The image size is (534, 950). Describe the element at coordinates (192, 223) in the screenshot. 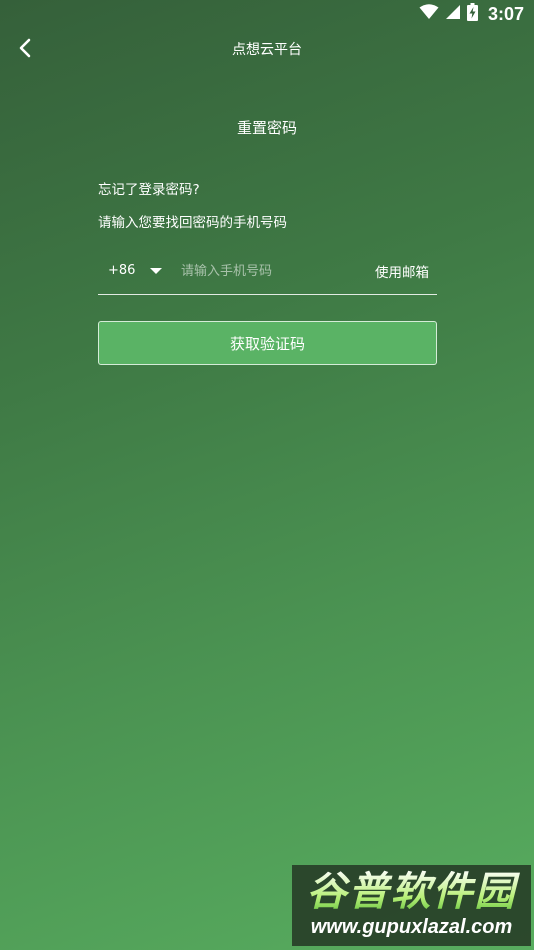

I see `instruction-text: 请输入您要找回密码的手机号码` at that location.